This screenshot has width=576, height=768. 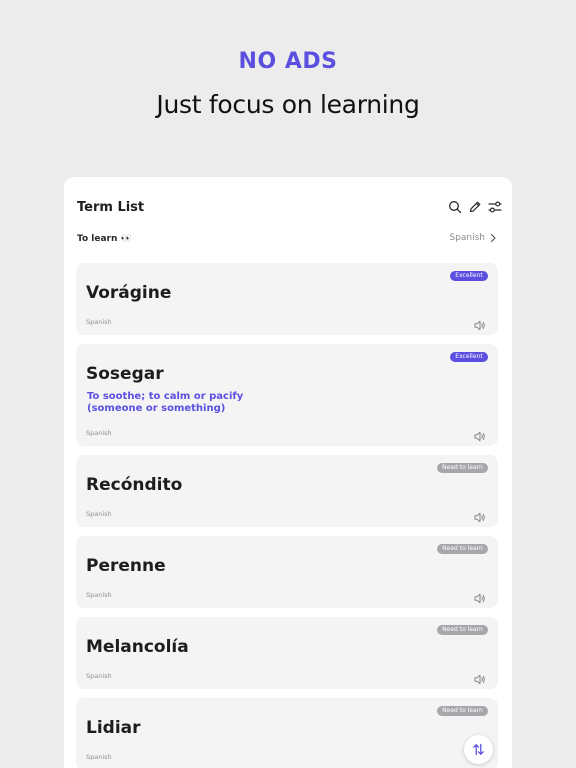 I want to click on filter-sliders-icon, so click(x=495, y=207).